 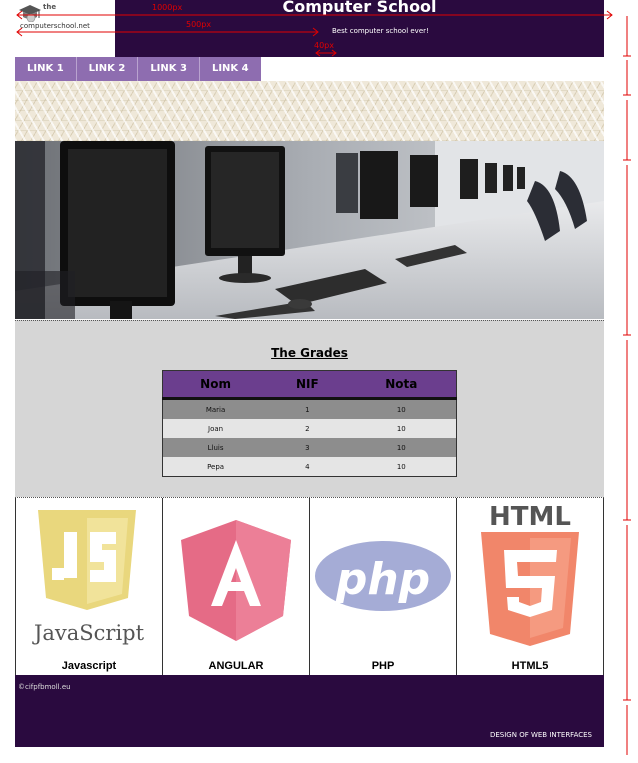 I want to click on grades-table: Nom NIF Nota Maria 1 10 Joan 2 10 Lluis, so click(x=309, y=423).